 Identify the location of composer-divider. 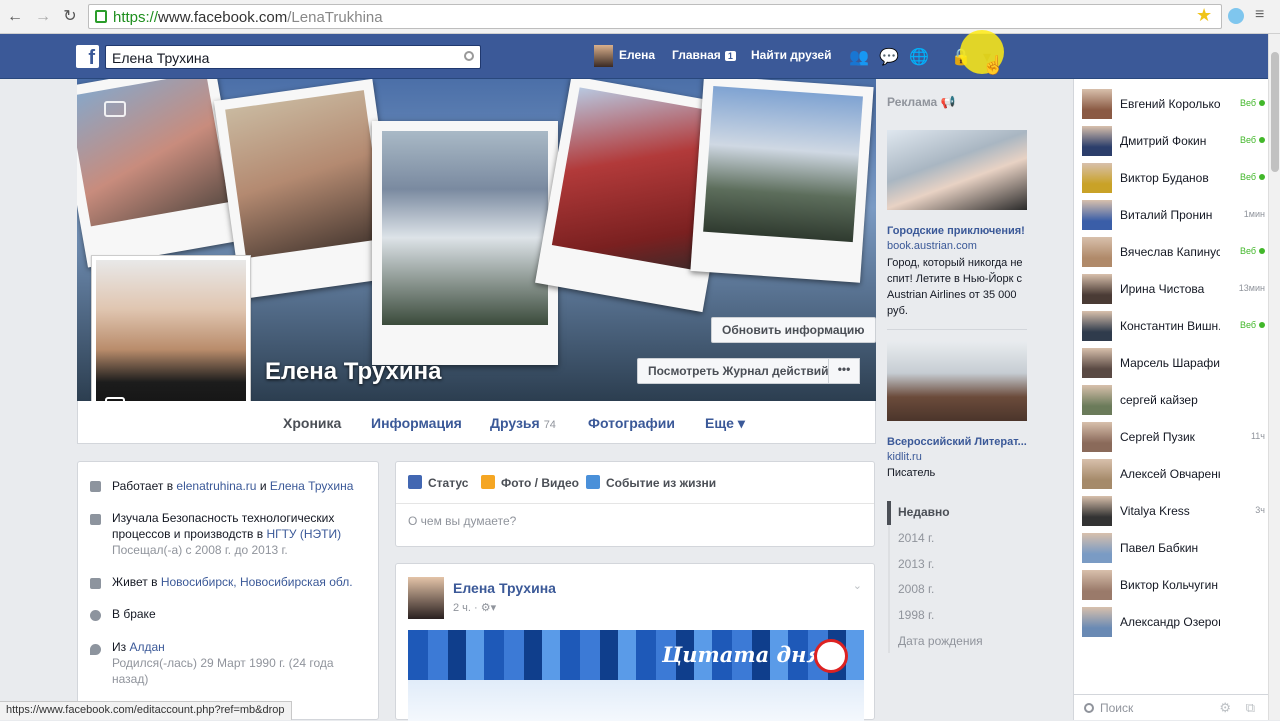
(635, 503).